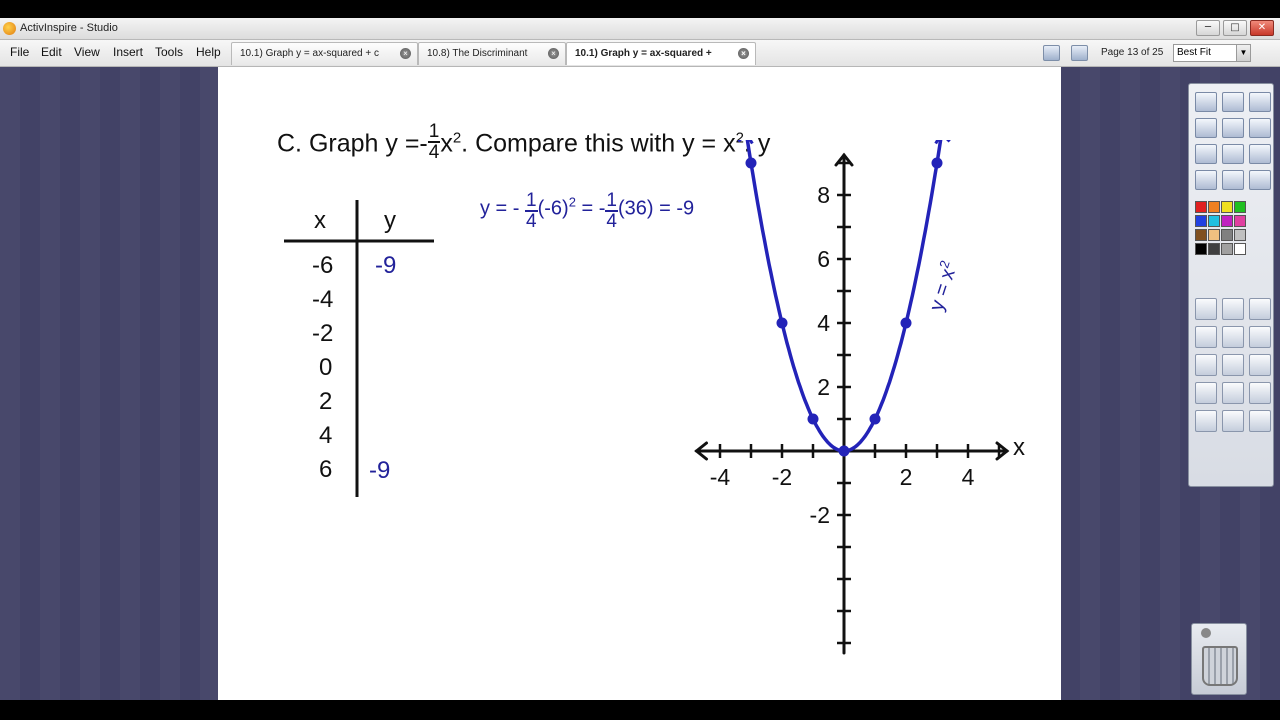 This screenshot has height=720, width=1280. What do you see at coordinates (457, 138) in the screenshot?
I see `heading-exp: 2` at bounding box center [457, 138].